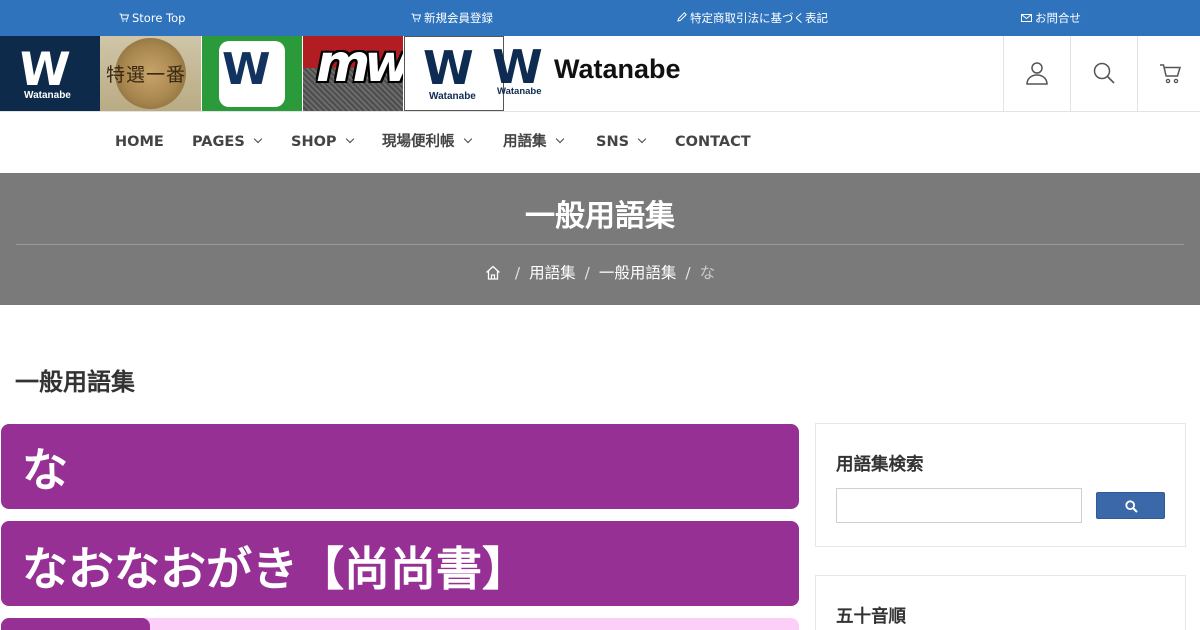  I want to click on top-utility-bar: Store Top 新規会員登録 特定商取引法に基づく表記 お問合せ, so click(600, 18).